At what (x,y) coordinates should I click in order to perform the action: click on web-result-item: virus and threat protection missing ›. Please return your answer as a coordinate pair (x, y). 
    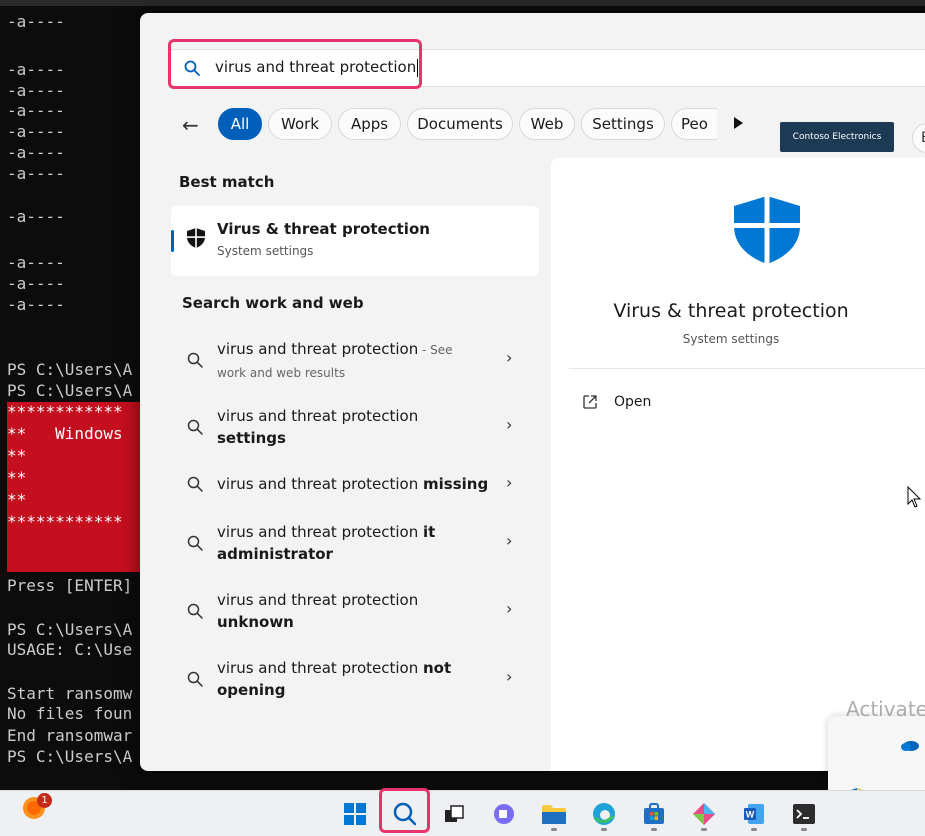
    Looking at the image, I should click on (355, 488).